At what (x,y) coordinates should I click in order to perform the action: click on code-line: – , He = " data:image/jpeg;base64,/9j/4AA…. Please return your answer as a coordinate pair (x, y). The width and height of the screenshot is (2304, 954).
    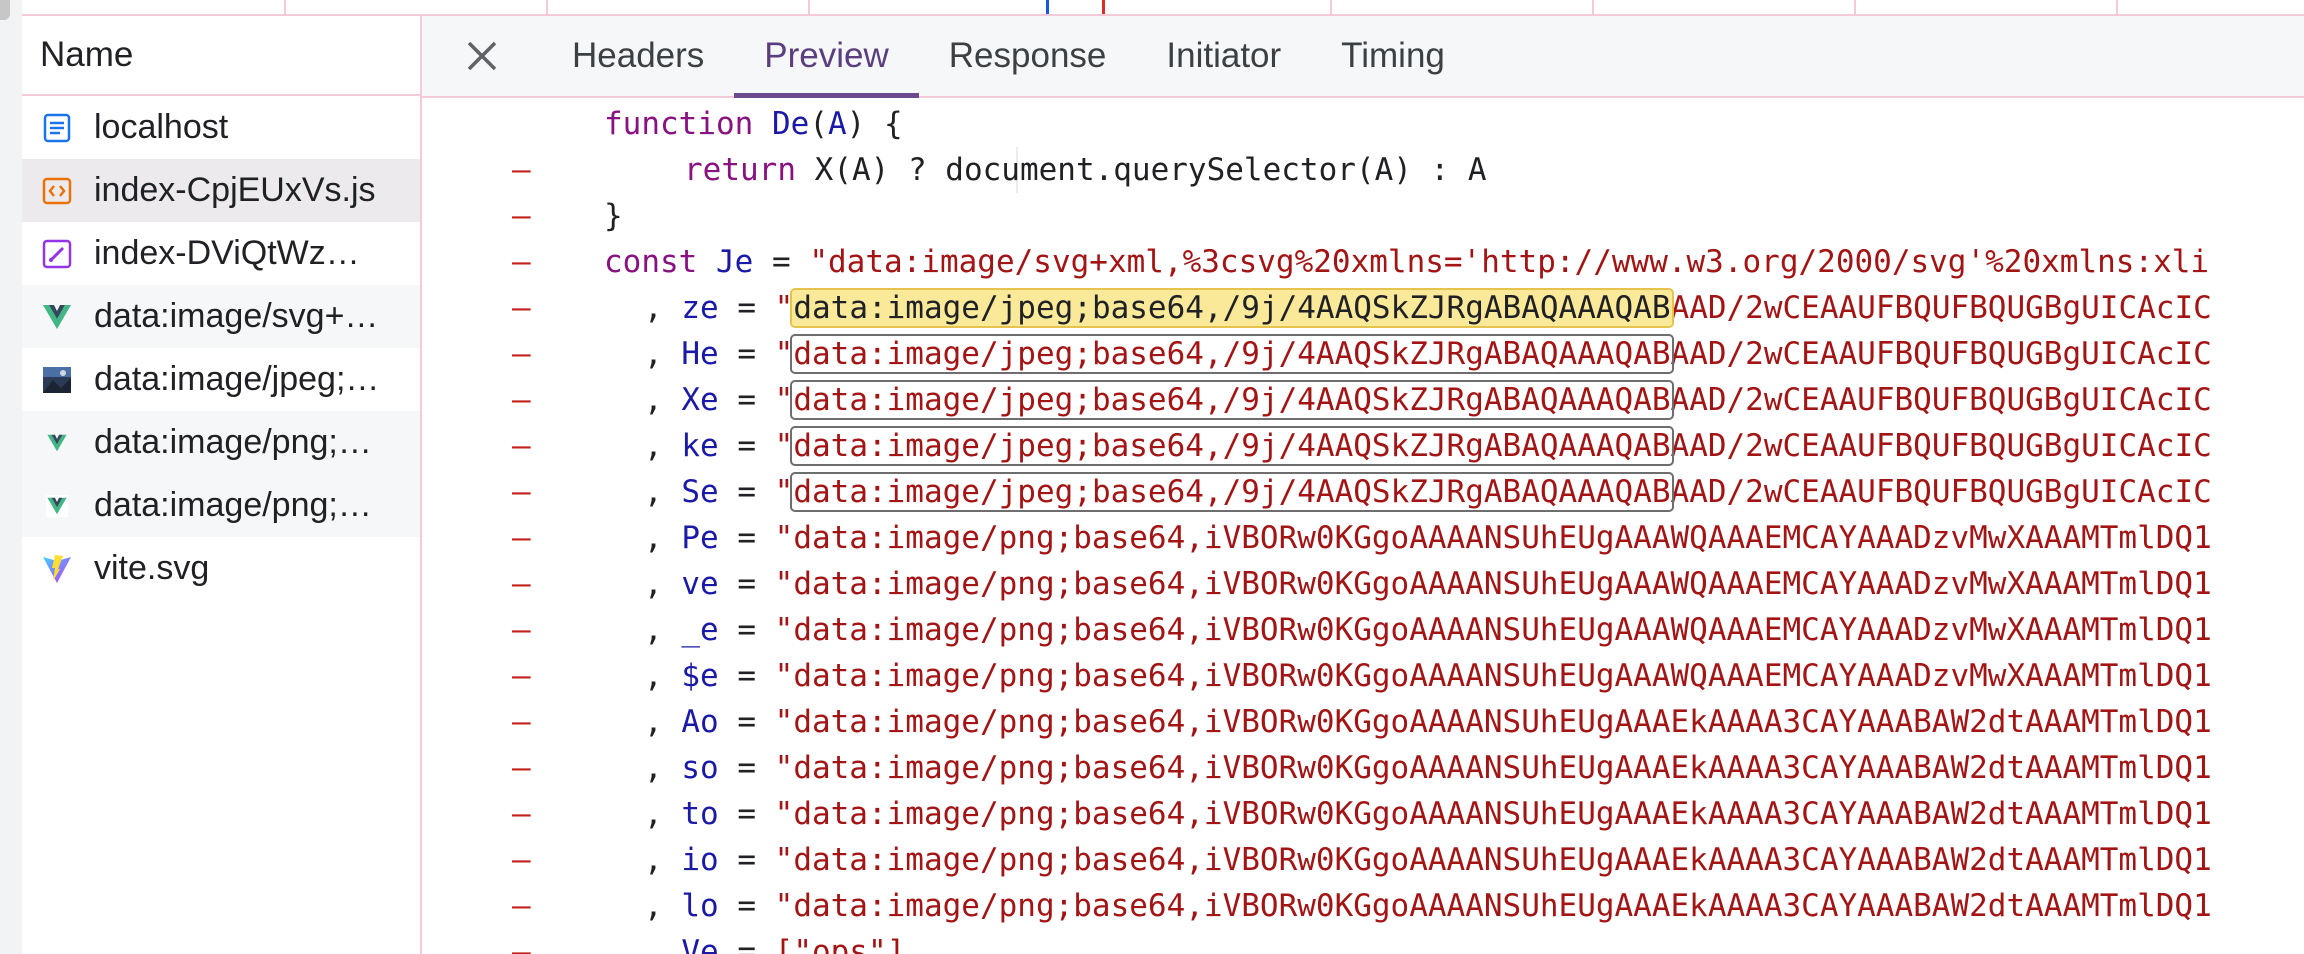
    Looking at the image, I should click on (1363, 374).